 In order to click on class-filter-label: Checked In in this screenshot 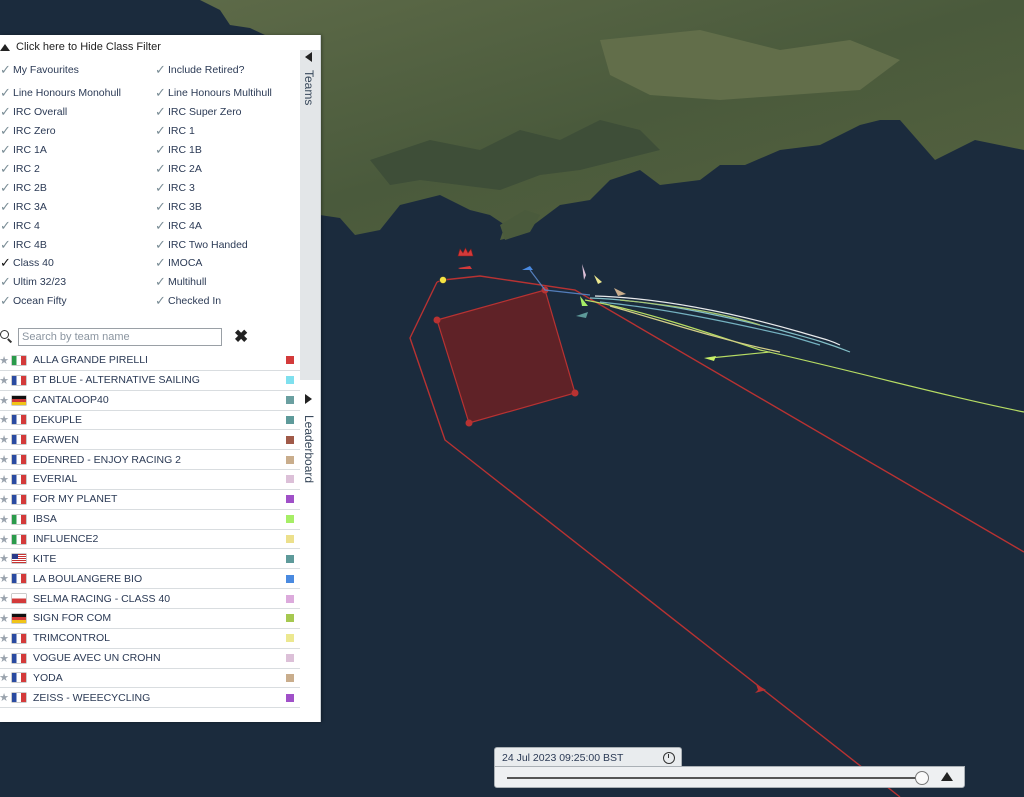, I will do `click(195, 301)`.